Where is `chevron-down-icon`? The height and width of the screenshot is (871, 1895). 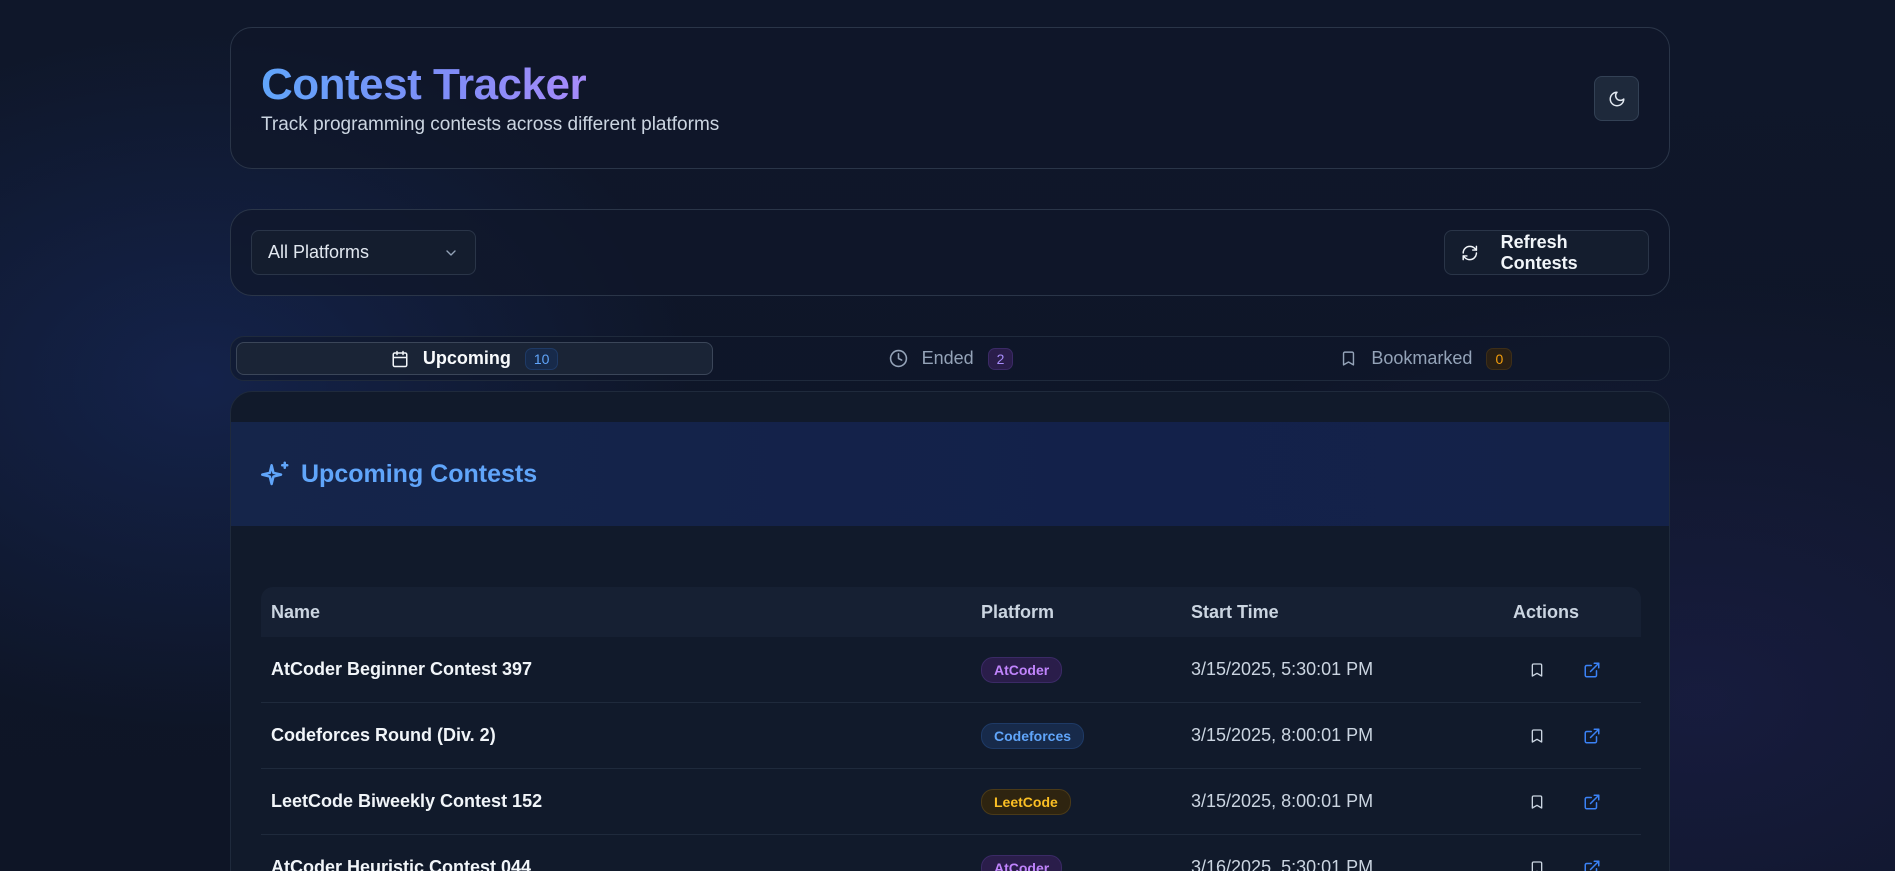
chevron-down-icon is located at coordinates (451, 252).